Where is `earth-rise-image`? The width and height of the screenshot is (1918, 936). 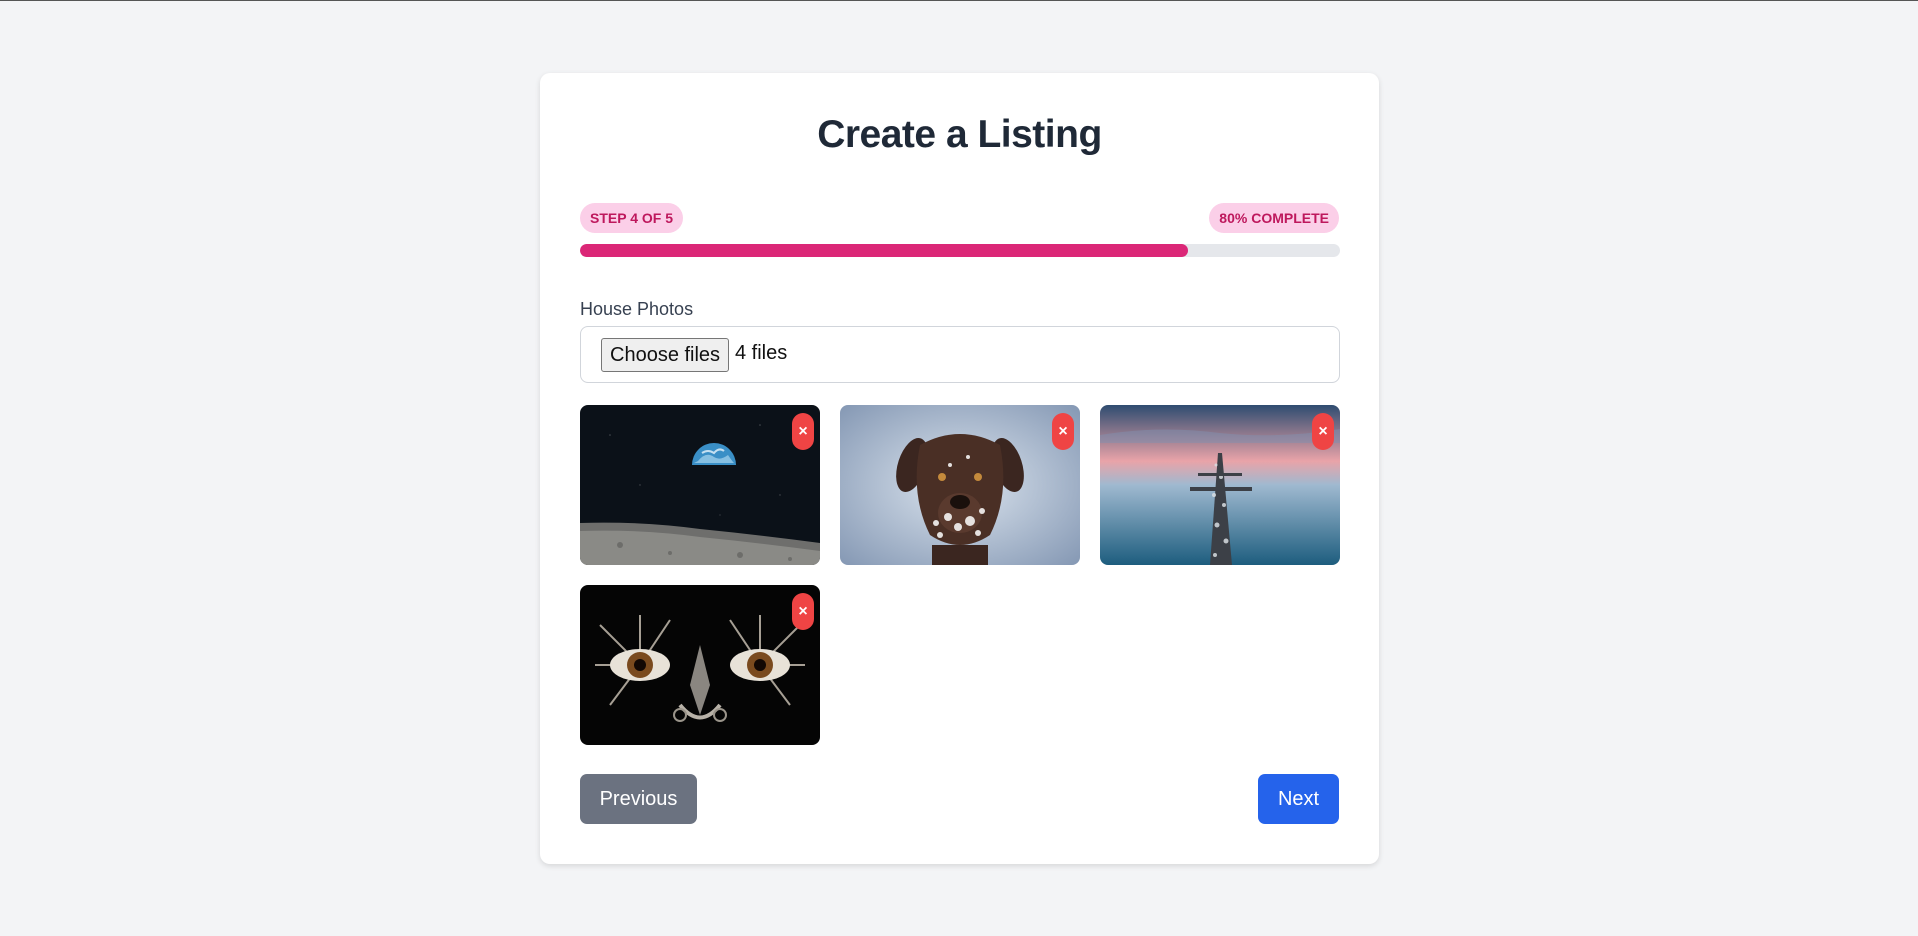
earth-rise-image is located at coordinates (700, 485).